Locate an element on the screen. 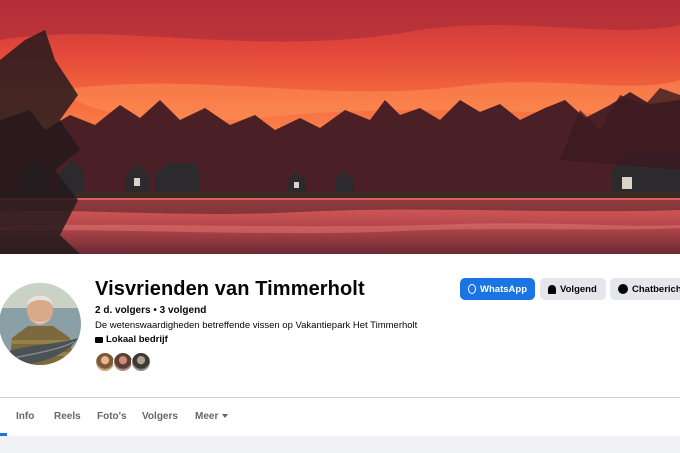 The height and width of the screenshot is (453, 680). tab-more: Meer is located at coordinates (212, 416).